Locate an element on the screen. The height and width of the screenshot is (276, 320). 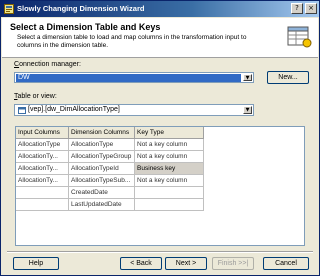
page-title: Select a Dimension Table and Keys is located at coordinates (85, 27).